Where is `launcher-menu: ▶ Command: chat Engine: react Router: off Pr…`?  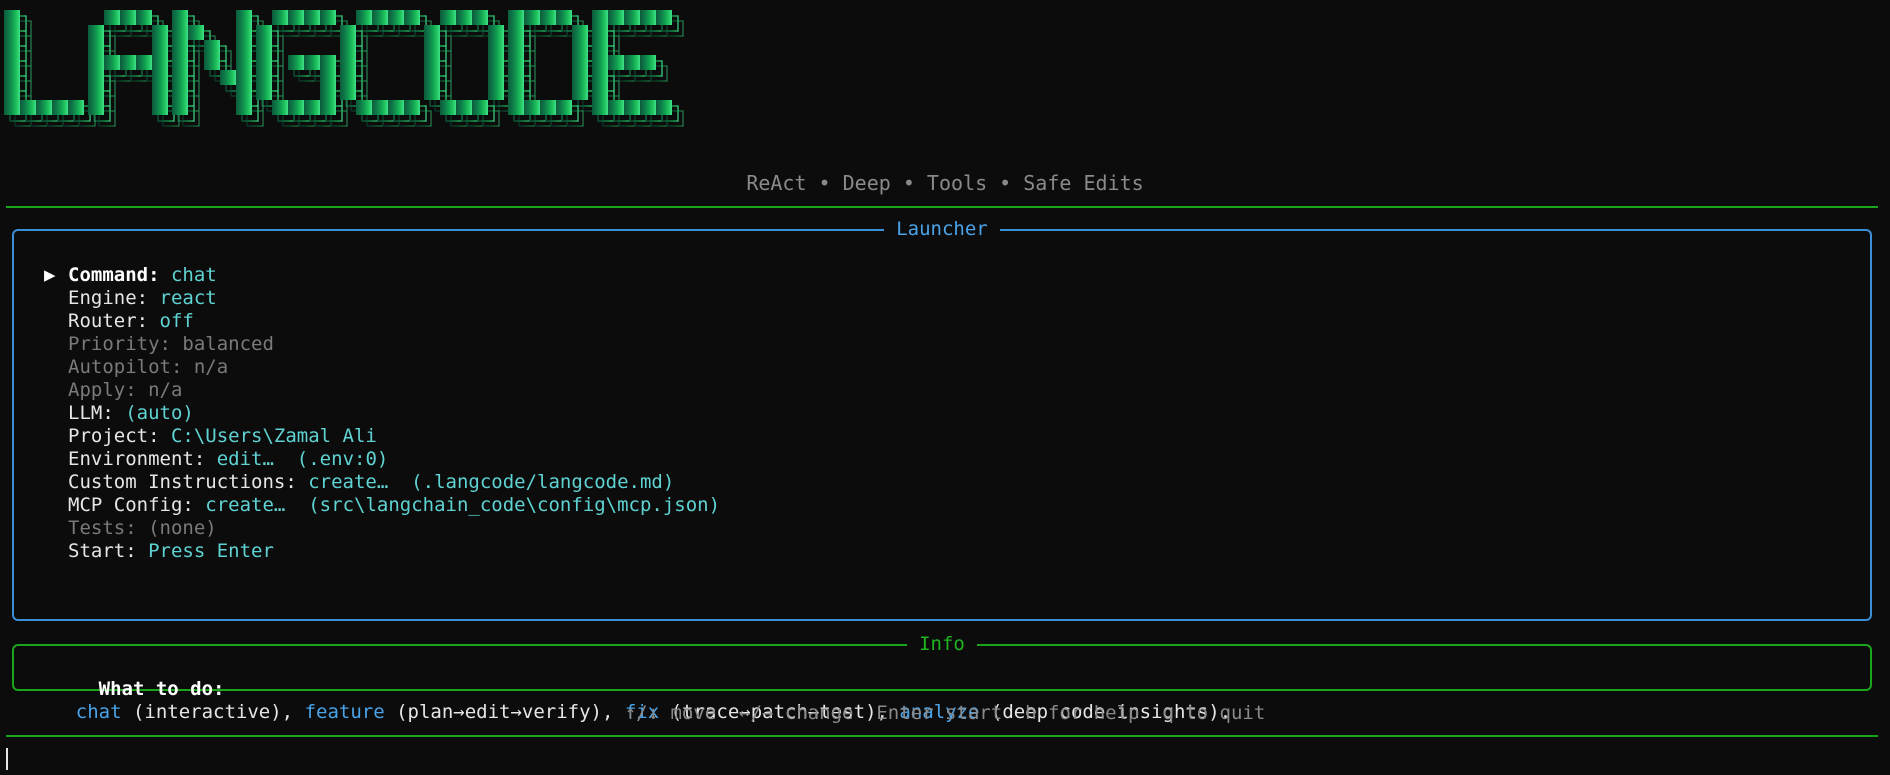
launcher-menu: ▶ Command: chat Engine: react Router: off Pr… is located at coordinates (382, 413).